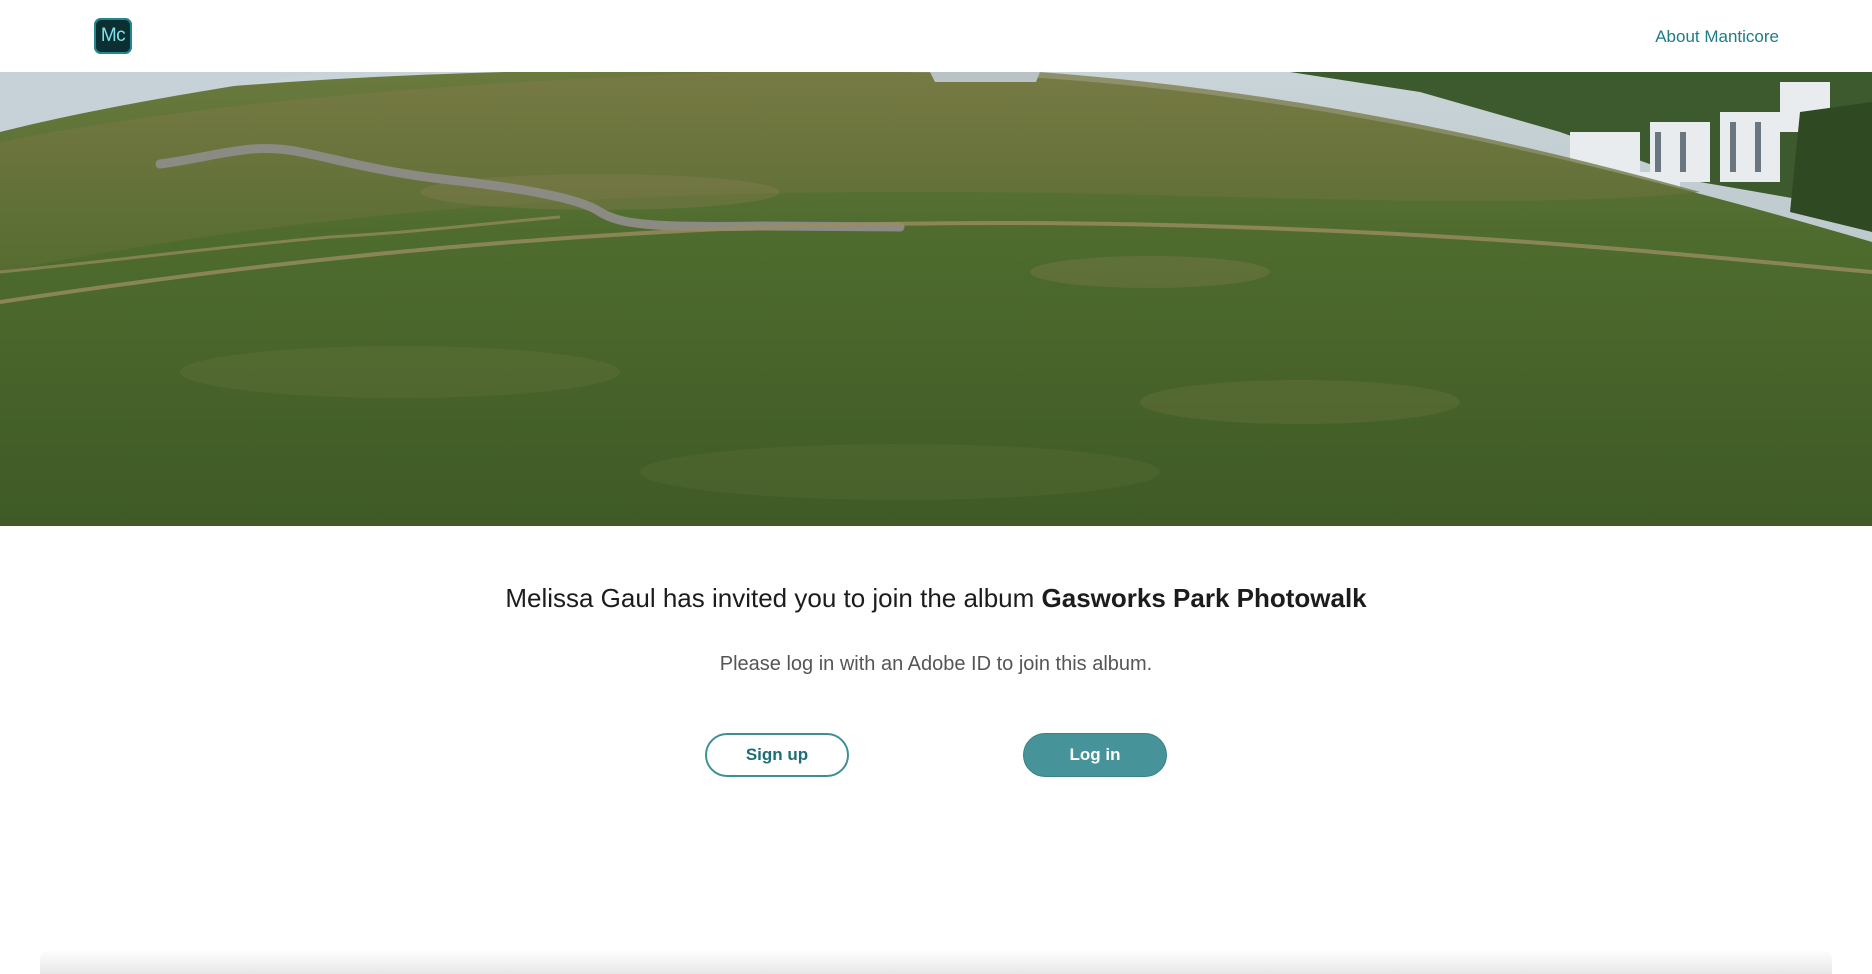  I want to click on bottom-panel-edge, so click(936, 962).